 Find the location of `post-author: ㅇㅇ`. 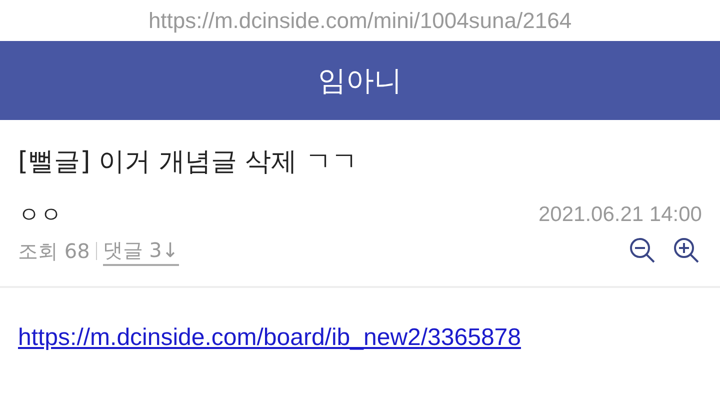

post-author: ㅇㅇ is located at coordinates (40, 216).